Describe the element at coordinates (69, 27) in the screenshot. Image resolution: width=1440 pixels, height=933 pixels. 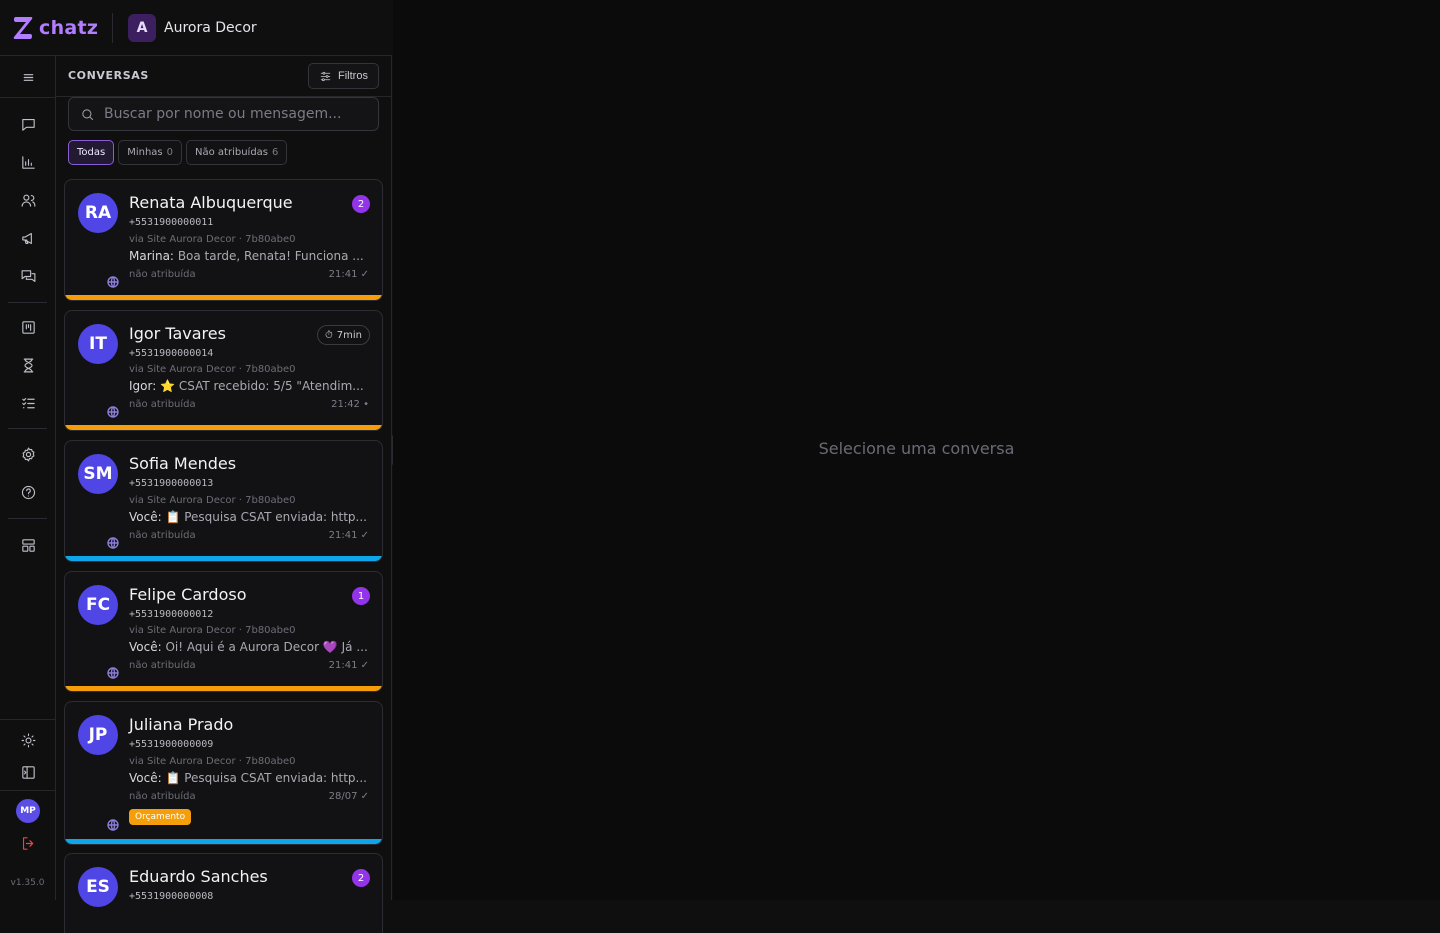
I see `brand-name: chatz` at that location.